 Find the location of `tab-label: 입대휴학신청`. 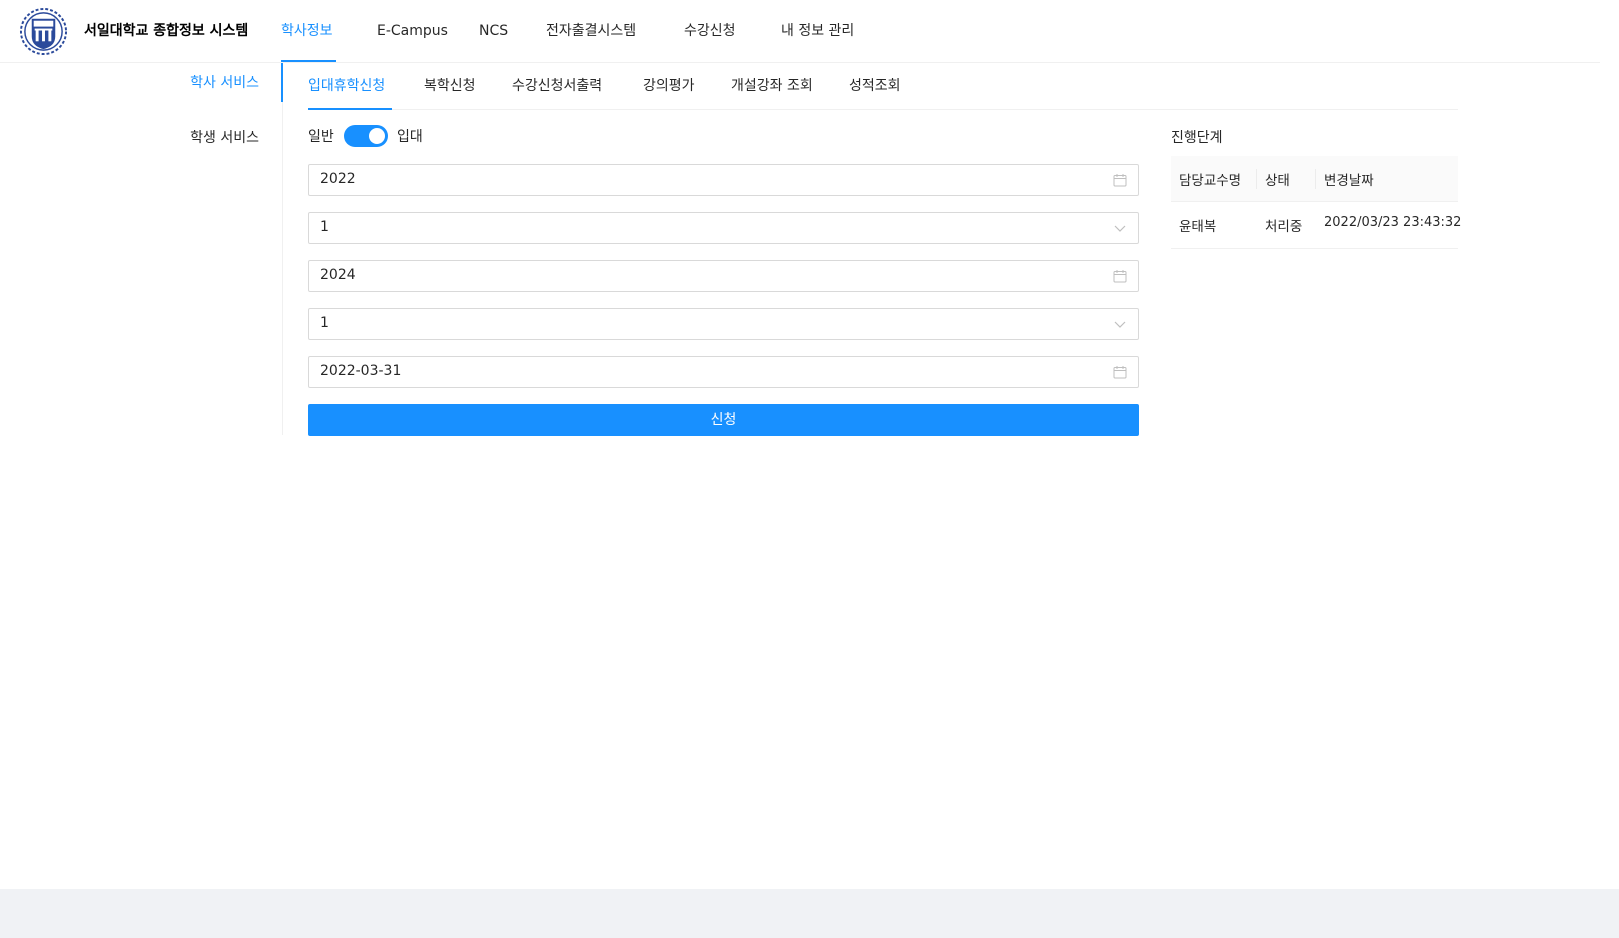

tab-label: 입대휴학신청 is located at coordinates (347, 86).